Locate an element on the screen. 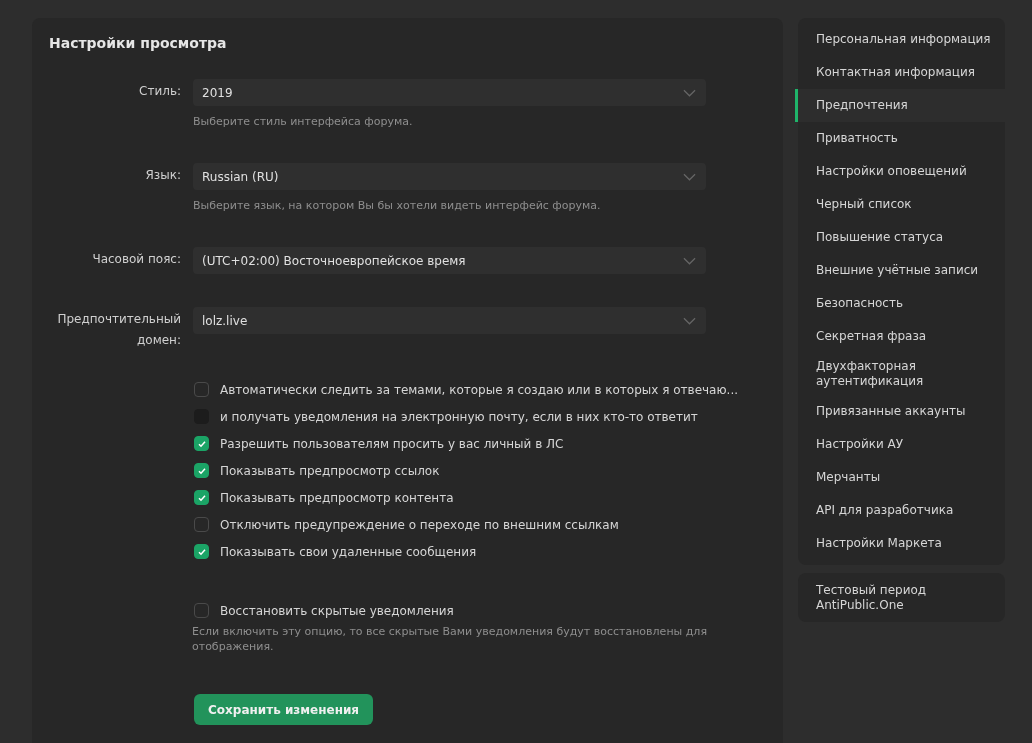 The width and height of the screenshot is (1032, 743). sidebar-item: Персональная информация is located at coordinates (900, 39).